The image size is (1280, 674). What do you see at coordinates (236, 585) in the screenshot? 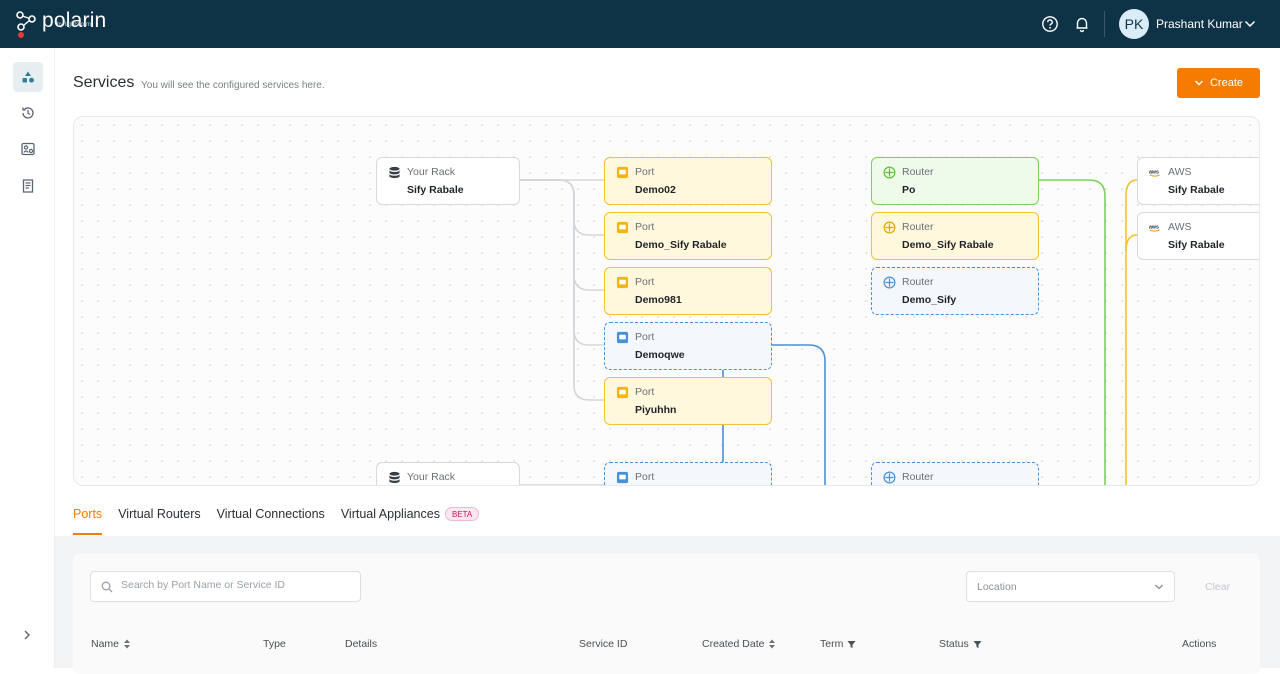
I see `search-input` at bounding box center [236, 585].